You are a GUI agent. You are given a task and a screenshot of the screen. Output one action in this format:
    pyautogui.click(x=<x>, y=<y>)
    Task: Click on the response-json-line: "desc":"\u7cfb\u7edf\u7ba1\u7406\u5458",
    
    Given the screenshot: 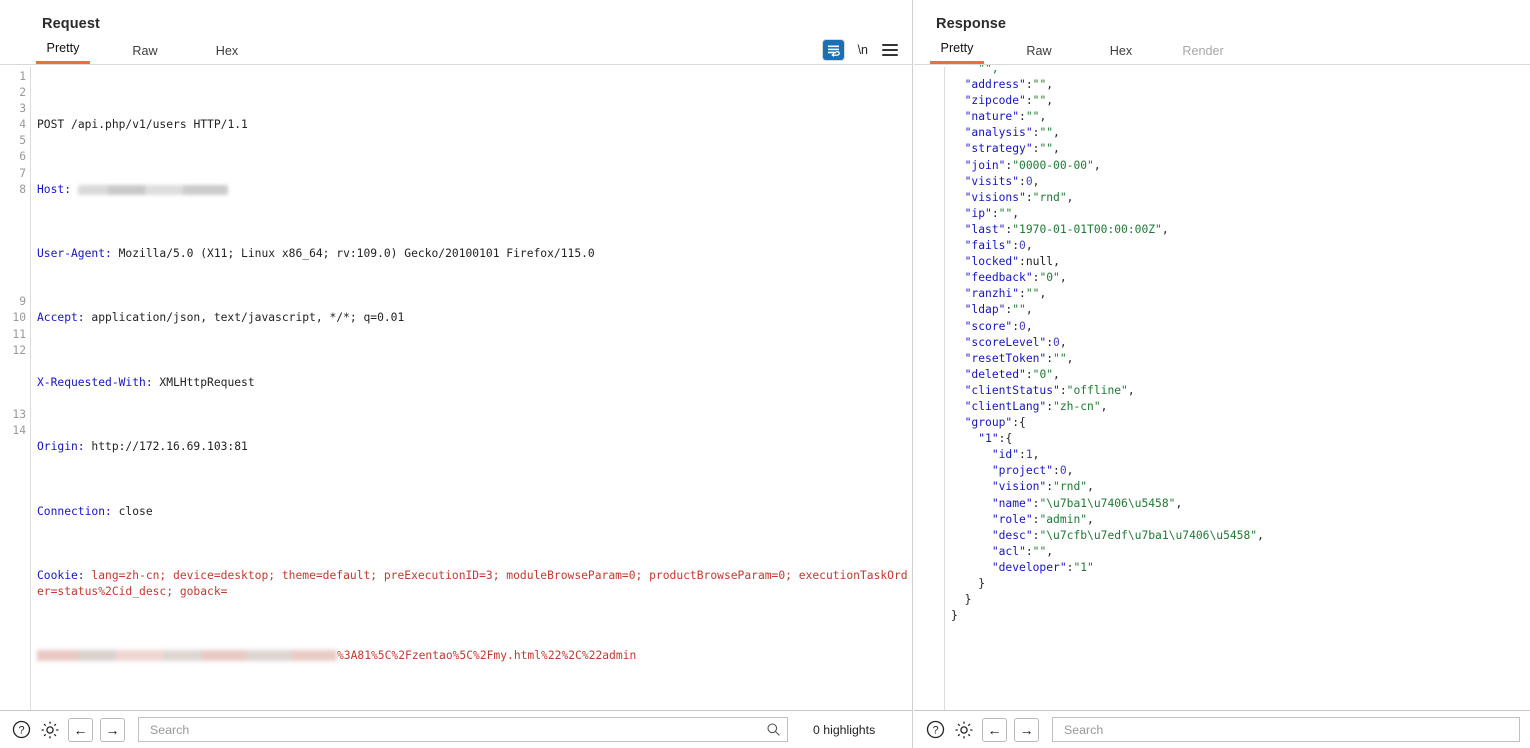 What is the action you would take?
    pyautogui.click(x=1127, y=535)
    